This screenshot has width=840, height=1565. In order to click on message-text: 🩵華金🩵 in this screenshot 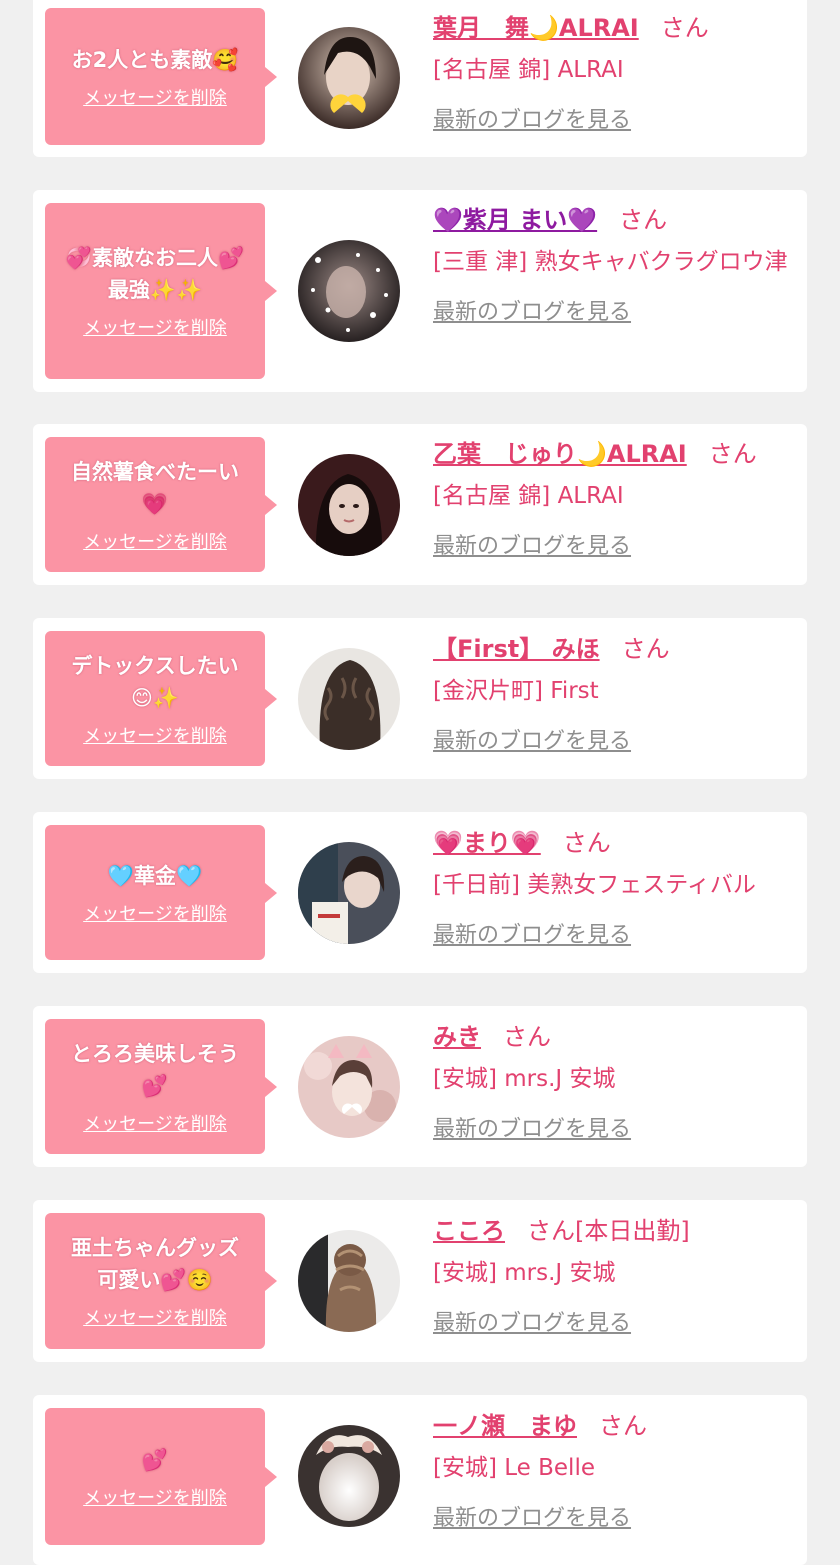, I will do `click(155, 875)`.